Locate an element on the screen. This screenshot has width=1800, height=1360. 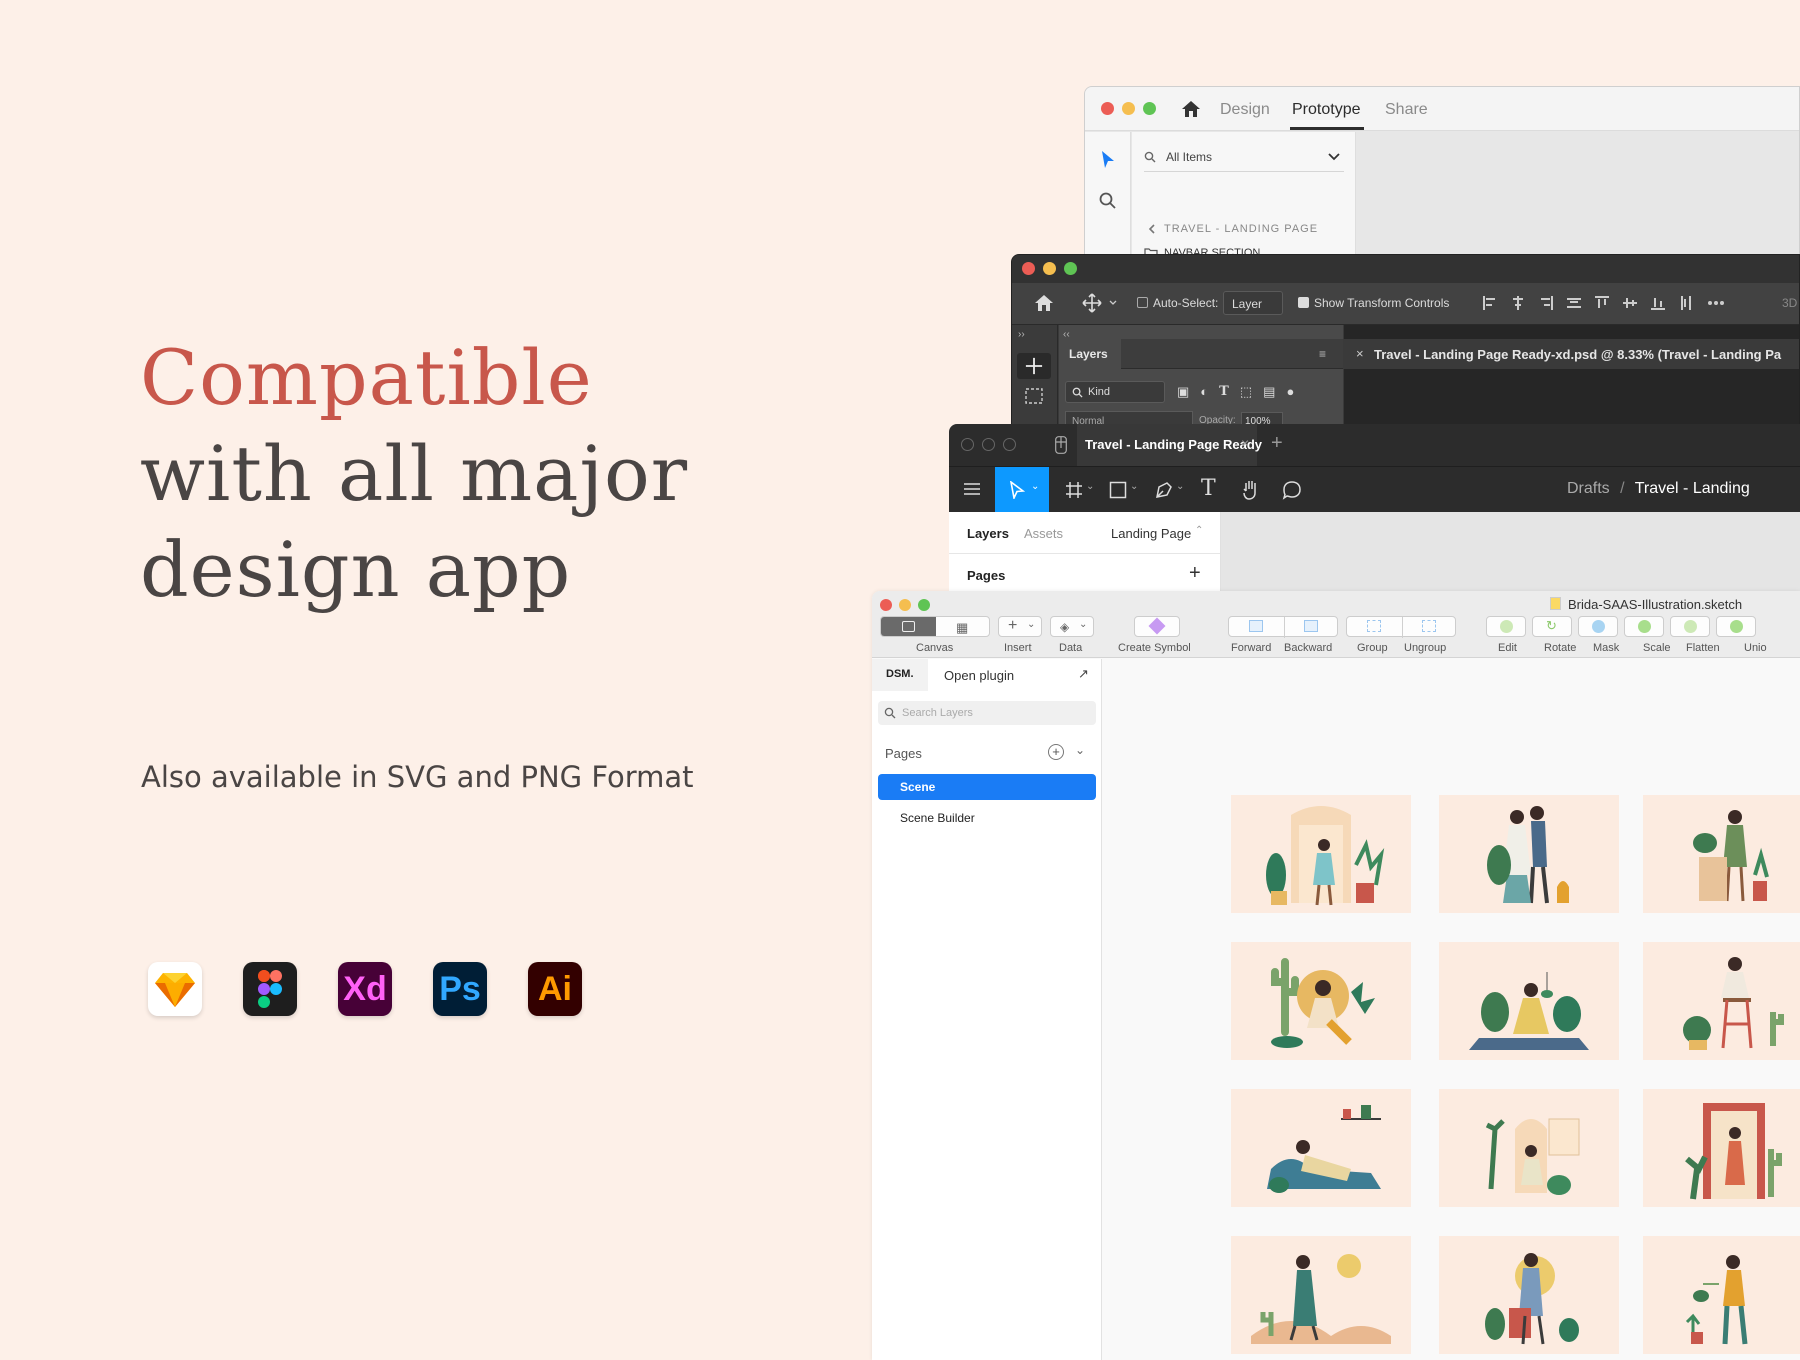
auto-select-checkbox is located at coordinates (1142, 302).